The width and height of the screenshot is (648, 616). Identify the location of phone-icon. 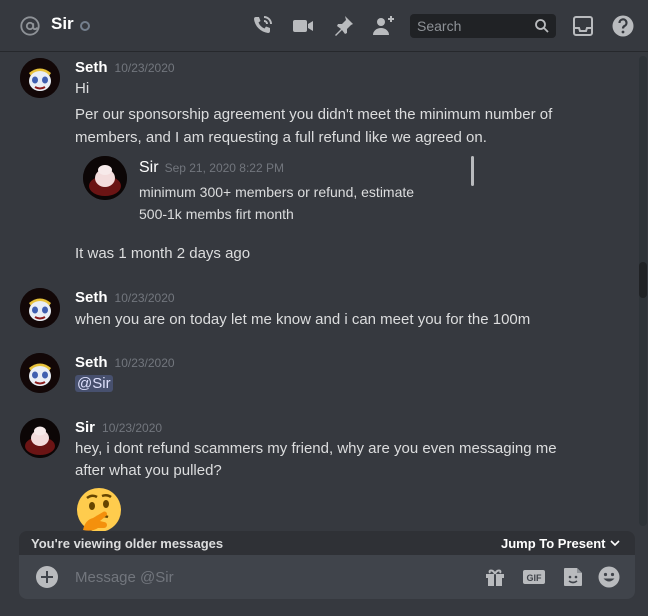
(262, 26).